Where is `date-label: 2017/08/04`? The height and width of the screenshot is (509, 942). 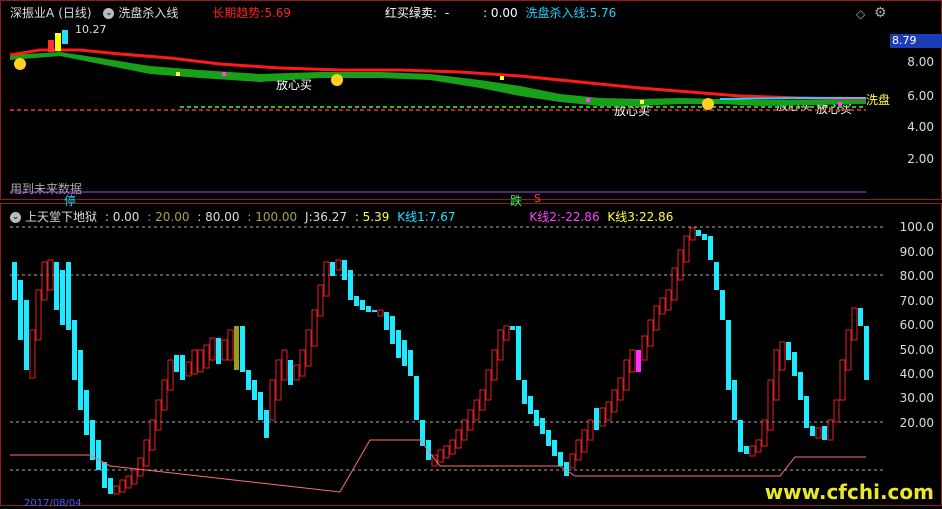
date-label: 2017/08/04 is located at coordinates (53, 503).